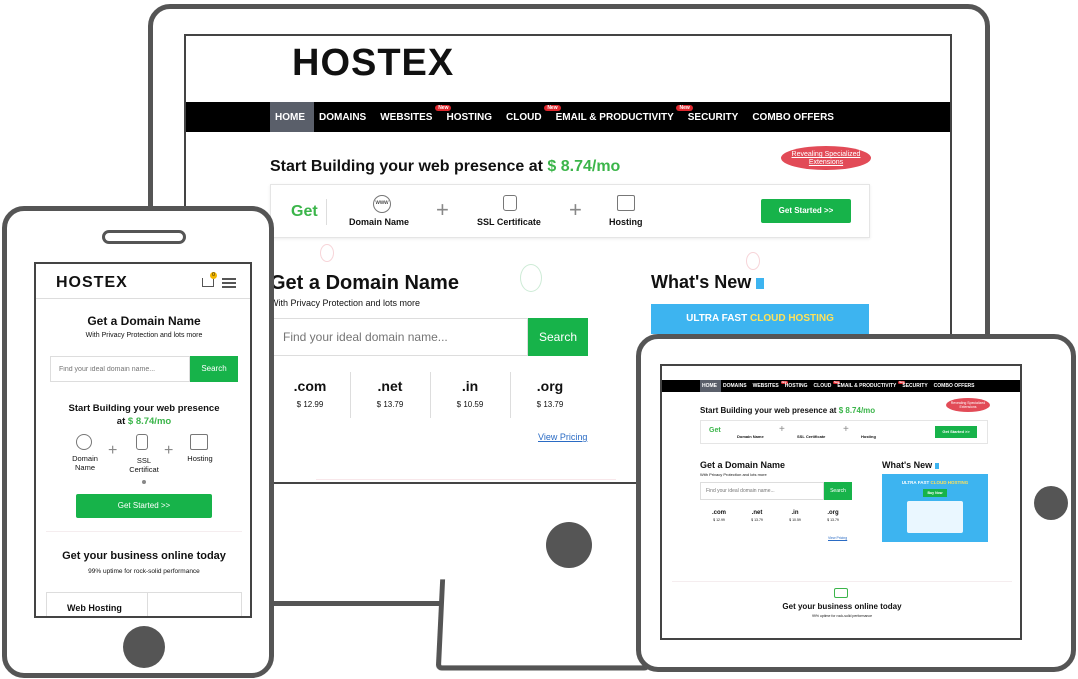 This screenshot has width=1078, height=679. I want to click on tablet-cloud-banner: ULTRA FAST CLOUD HOSTING Buy Now, so click(935, 508).